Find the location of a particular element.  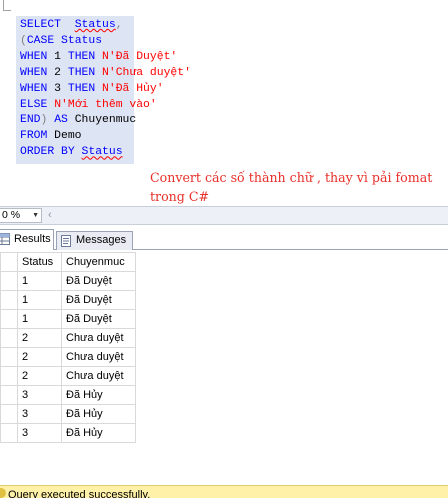

grid-header-row: Status Chuyenmuc is located at coordinates (68, 262).